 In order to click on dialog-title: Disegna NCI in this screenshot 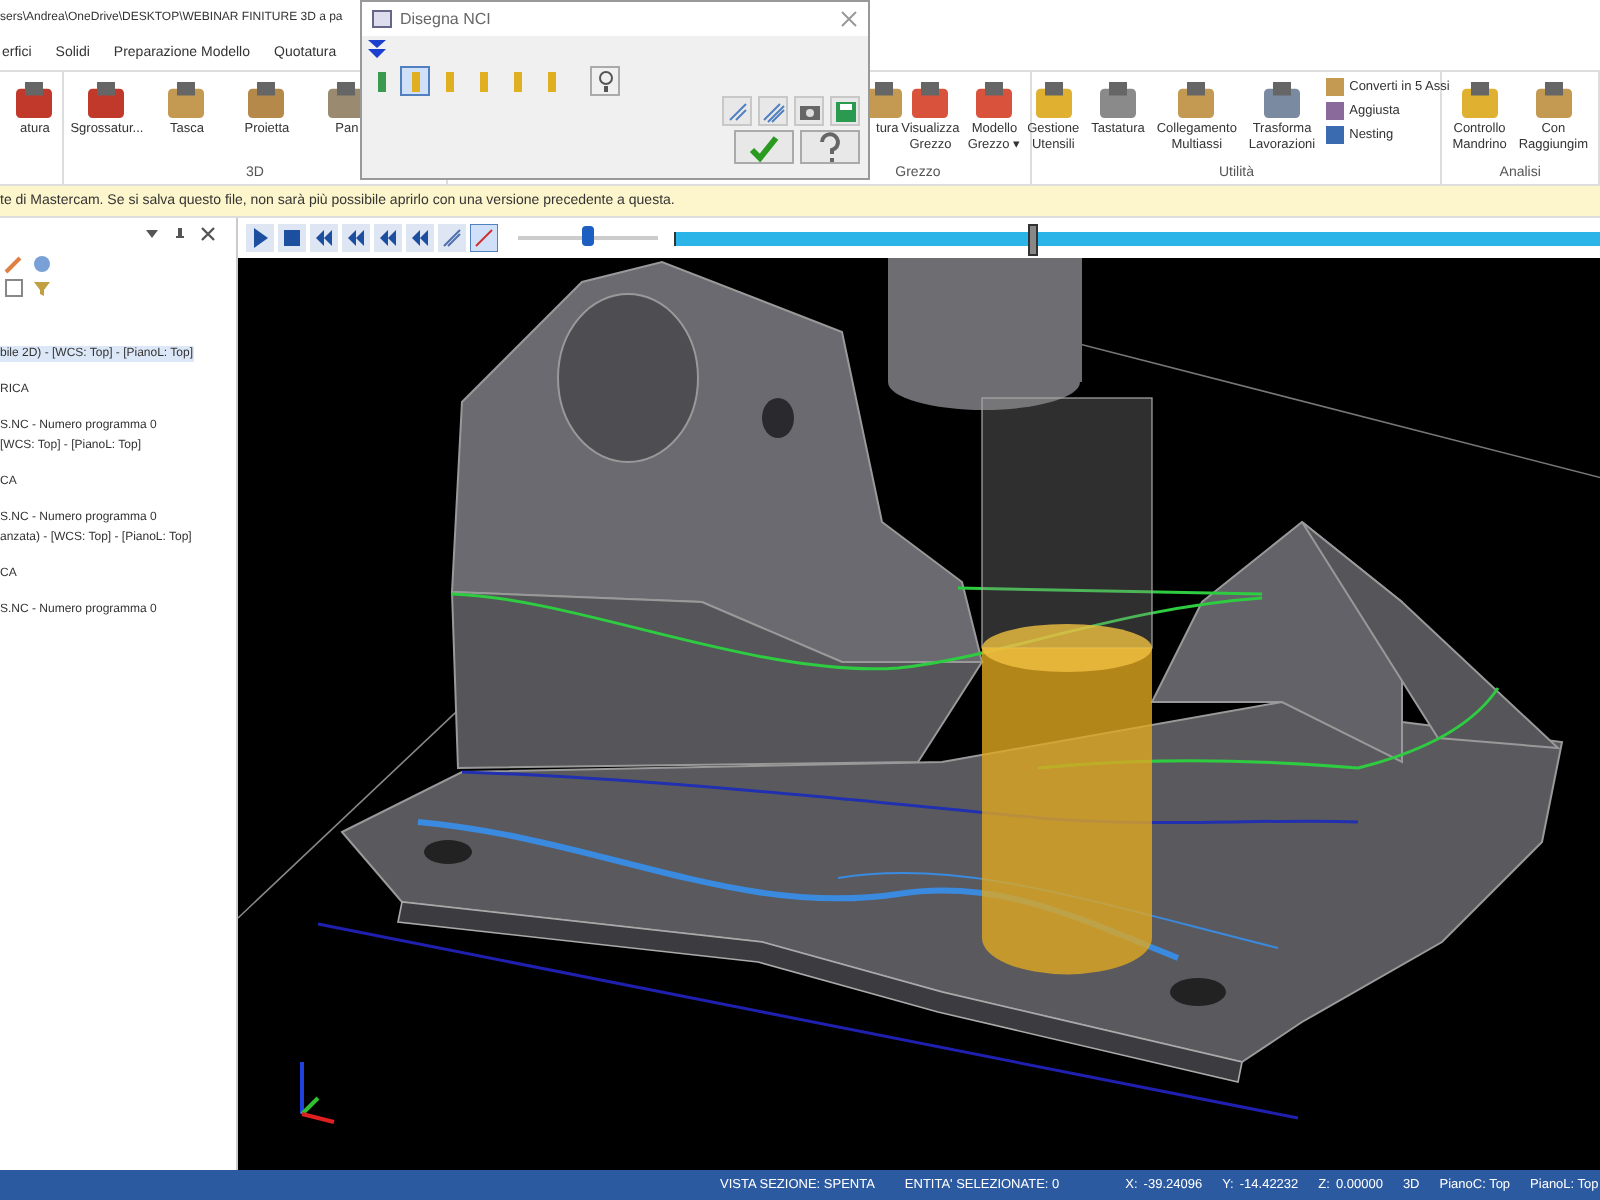, I will do `click(445, 19)`.